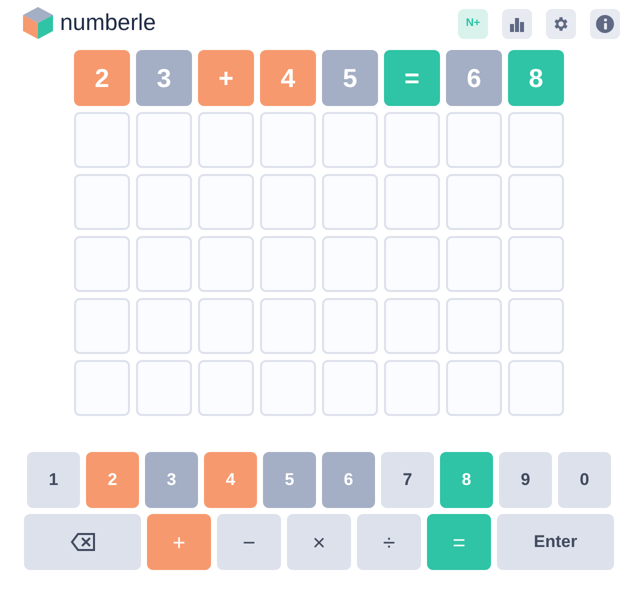 Image resolution: width=638 pixels, height=592 pixels. Describe the element at coordinates (412, 78) in the screenshot. I see `tile: =` at that location.